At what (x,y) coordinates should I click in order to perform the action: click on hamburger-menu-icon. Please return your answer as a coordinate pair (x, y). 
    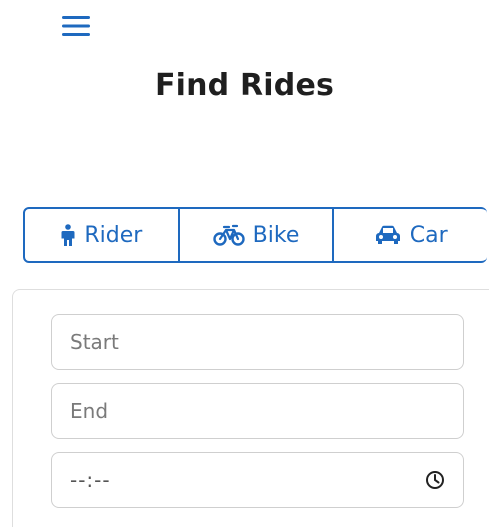
    Looking at the image, I should click on (76, 26).